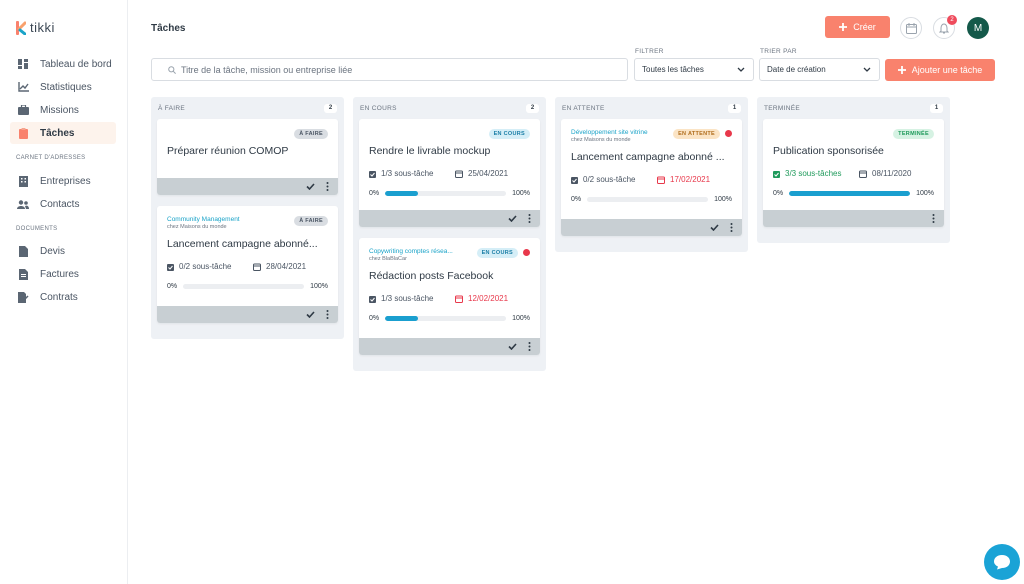 The image size is (1024, 584). What do you see at coordinates (940, 70) in the screenshot?
I see `add-task-button: Ajouter une tâche` at bounding box center [940, 70].